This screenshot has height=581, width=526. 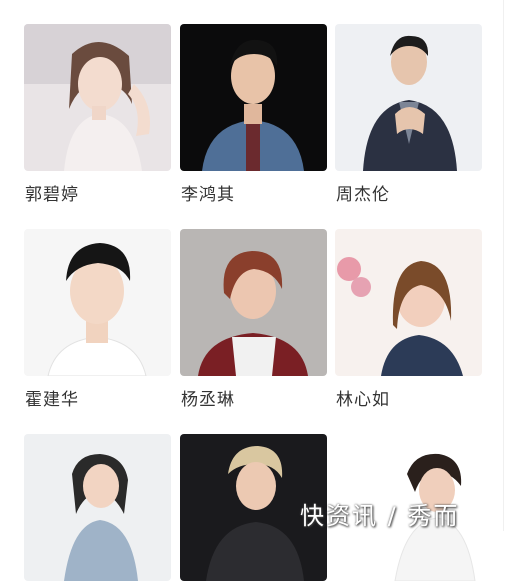 What do you see at coordinates (208, 397) in the screenshot?
I see `celebrity-name: 杨丞琳` at bounding box center [208, 397].